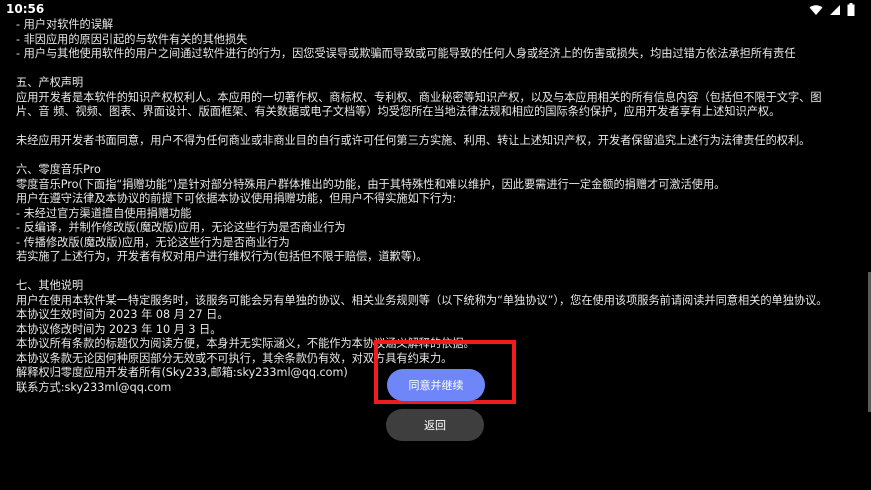 The image size is (871, 490). Describe the element at coordinates (835, 9) in the screenshot. I see `signal-icon` at that location.